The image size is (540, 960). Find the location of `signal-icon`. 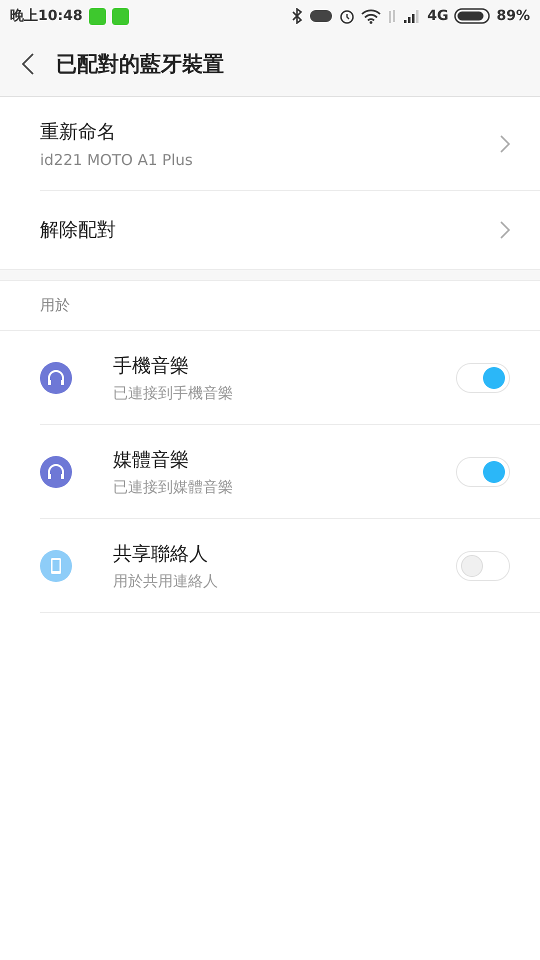

signal-icon is located at coordinates (412, 16).